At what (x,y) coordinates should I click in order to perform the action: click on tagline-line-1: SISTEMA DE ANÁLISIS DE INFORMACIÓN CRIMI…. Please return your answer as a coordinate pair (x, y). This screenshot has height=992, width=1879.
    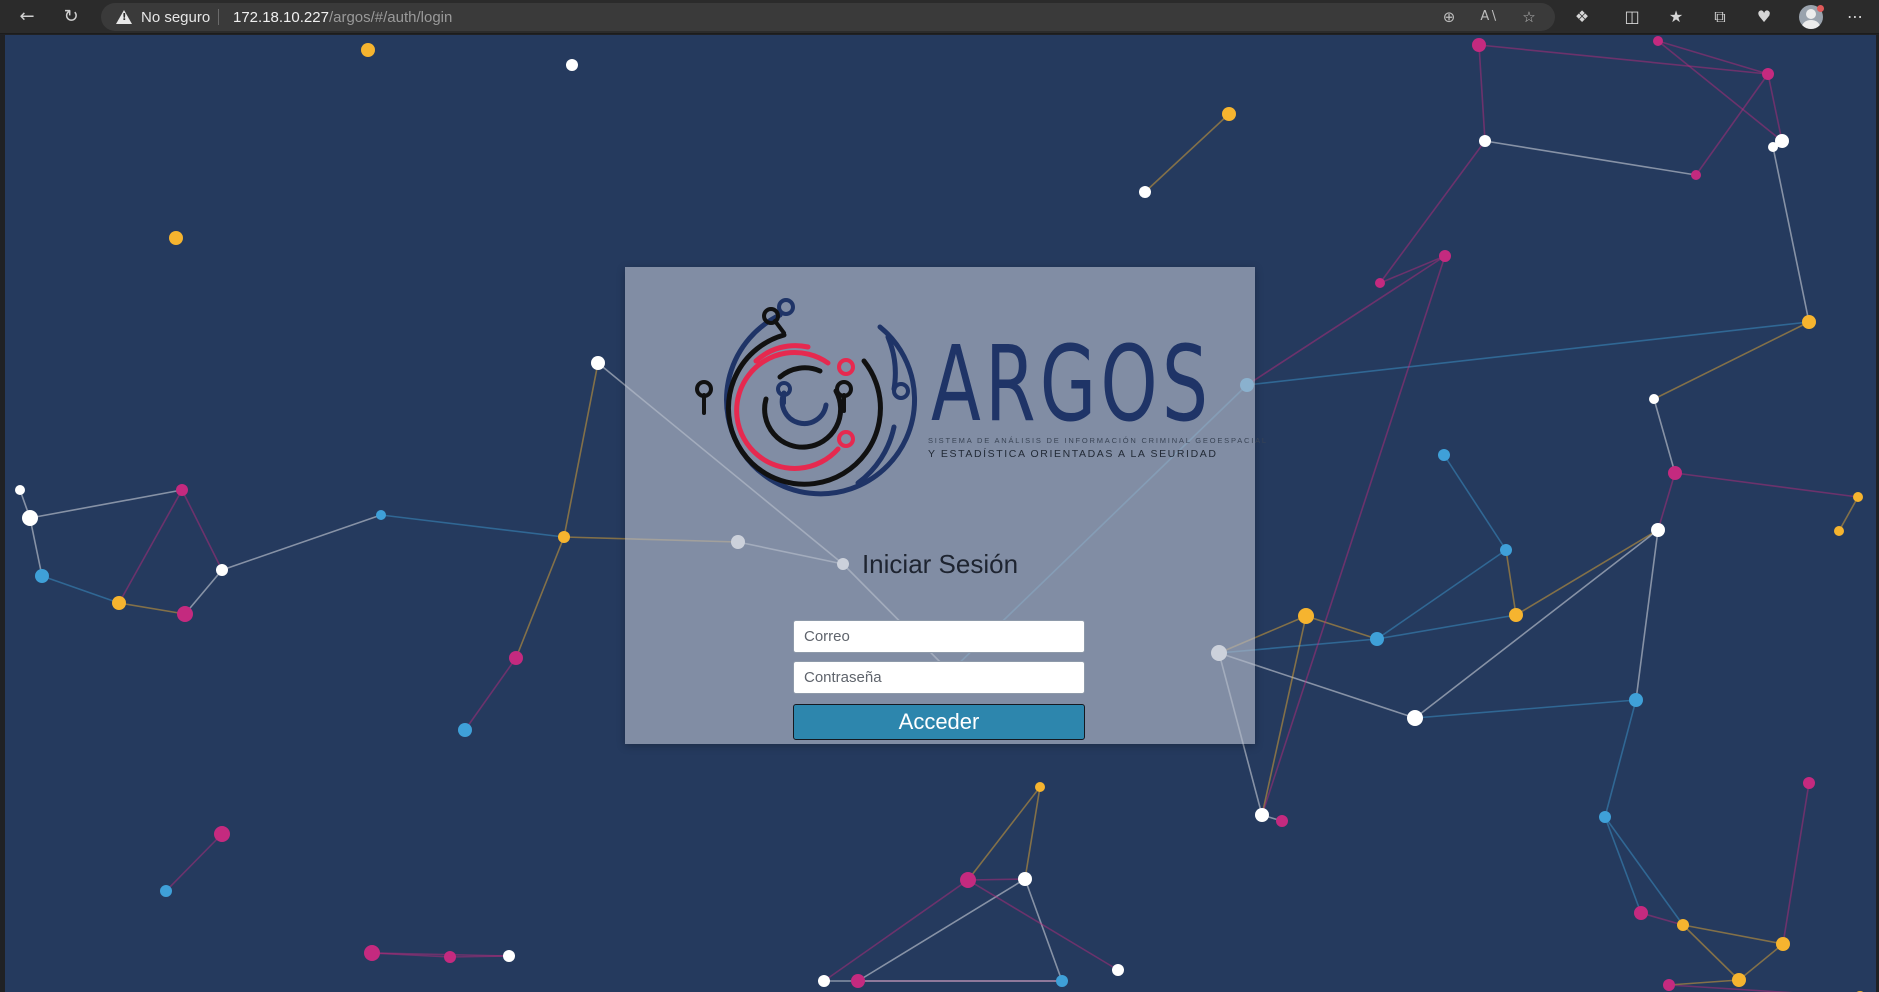
    Looking at the image, I should click on (1098, 440).